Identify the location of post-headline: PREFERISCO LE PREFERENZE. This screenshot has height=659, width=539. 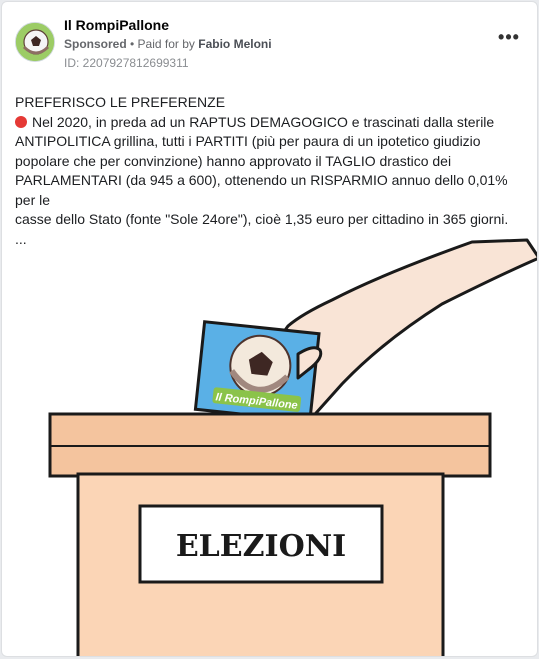
(120, 102).